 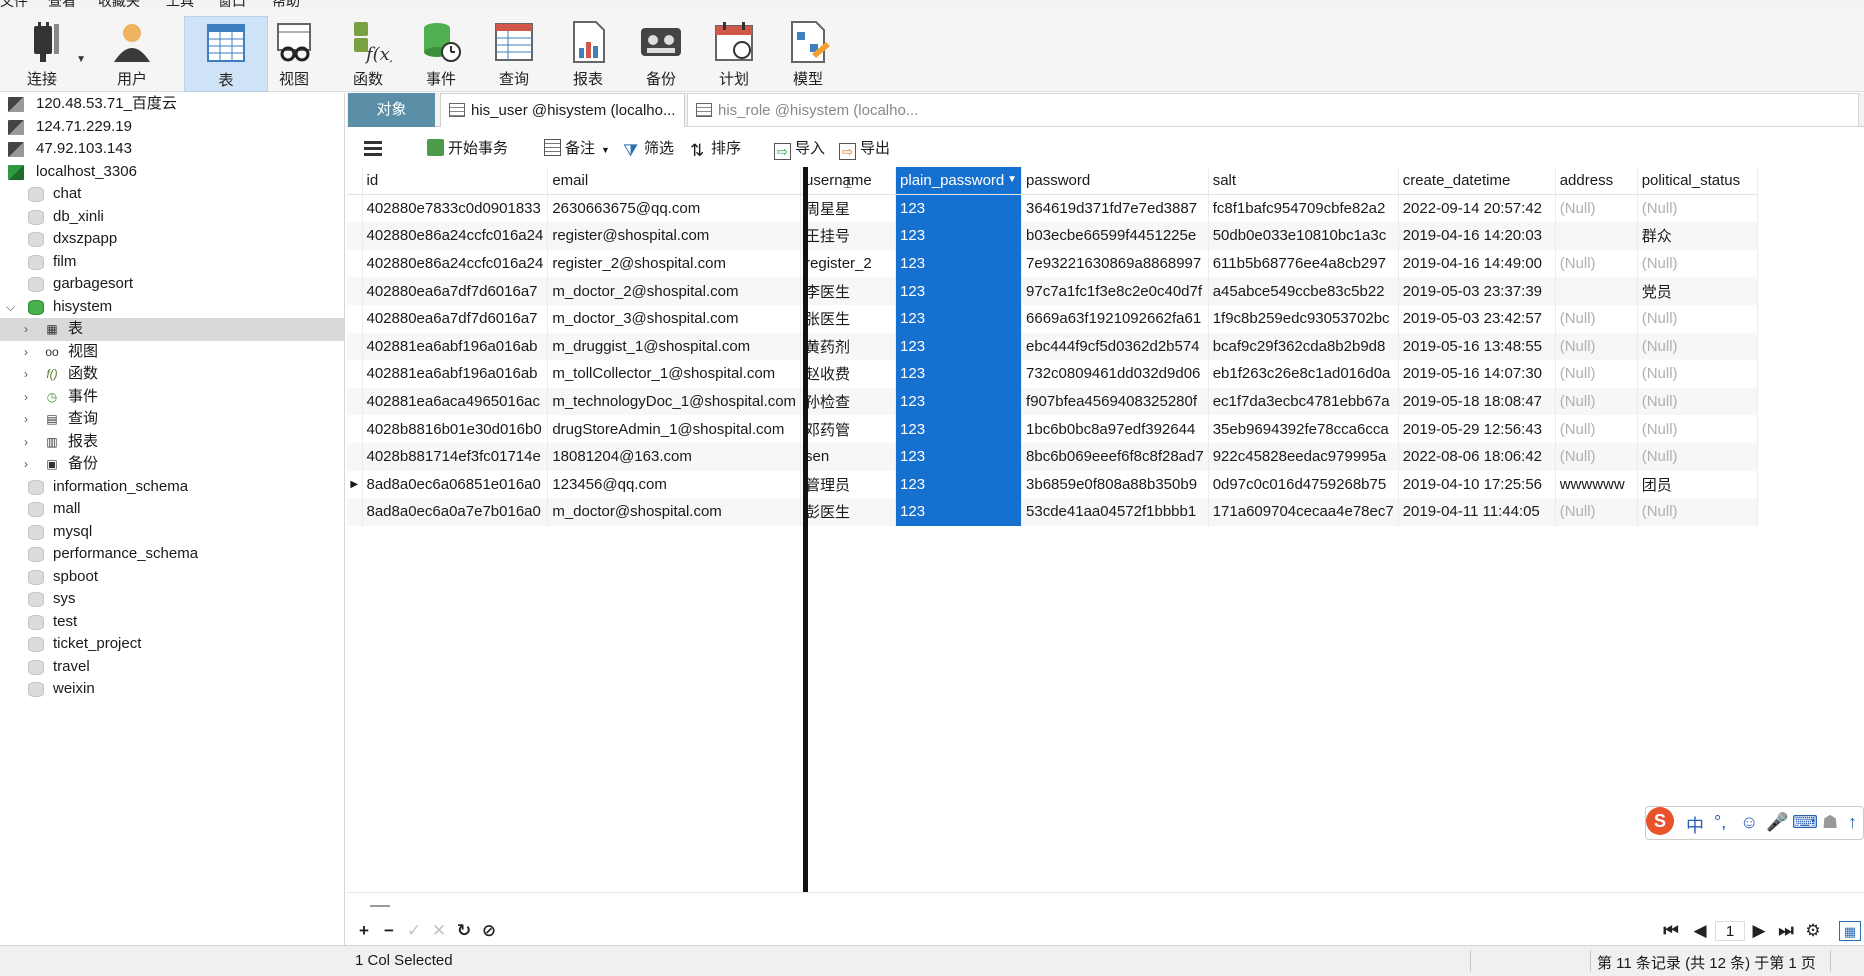 I want to click on tree-node-tables: › ▦ 表, so click(x=172, y=329).